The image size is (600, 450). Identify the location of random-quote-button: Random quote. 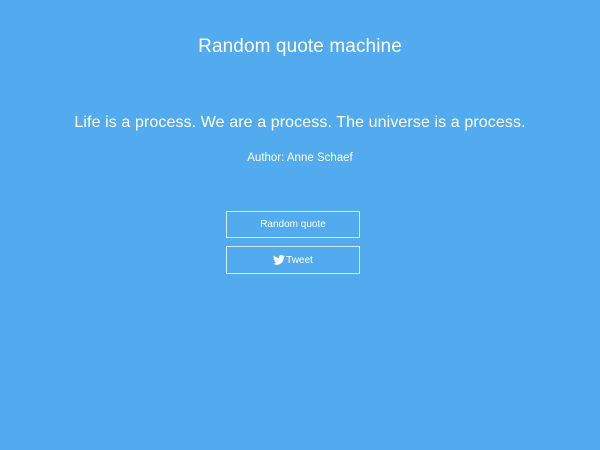
(293, 224).